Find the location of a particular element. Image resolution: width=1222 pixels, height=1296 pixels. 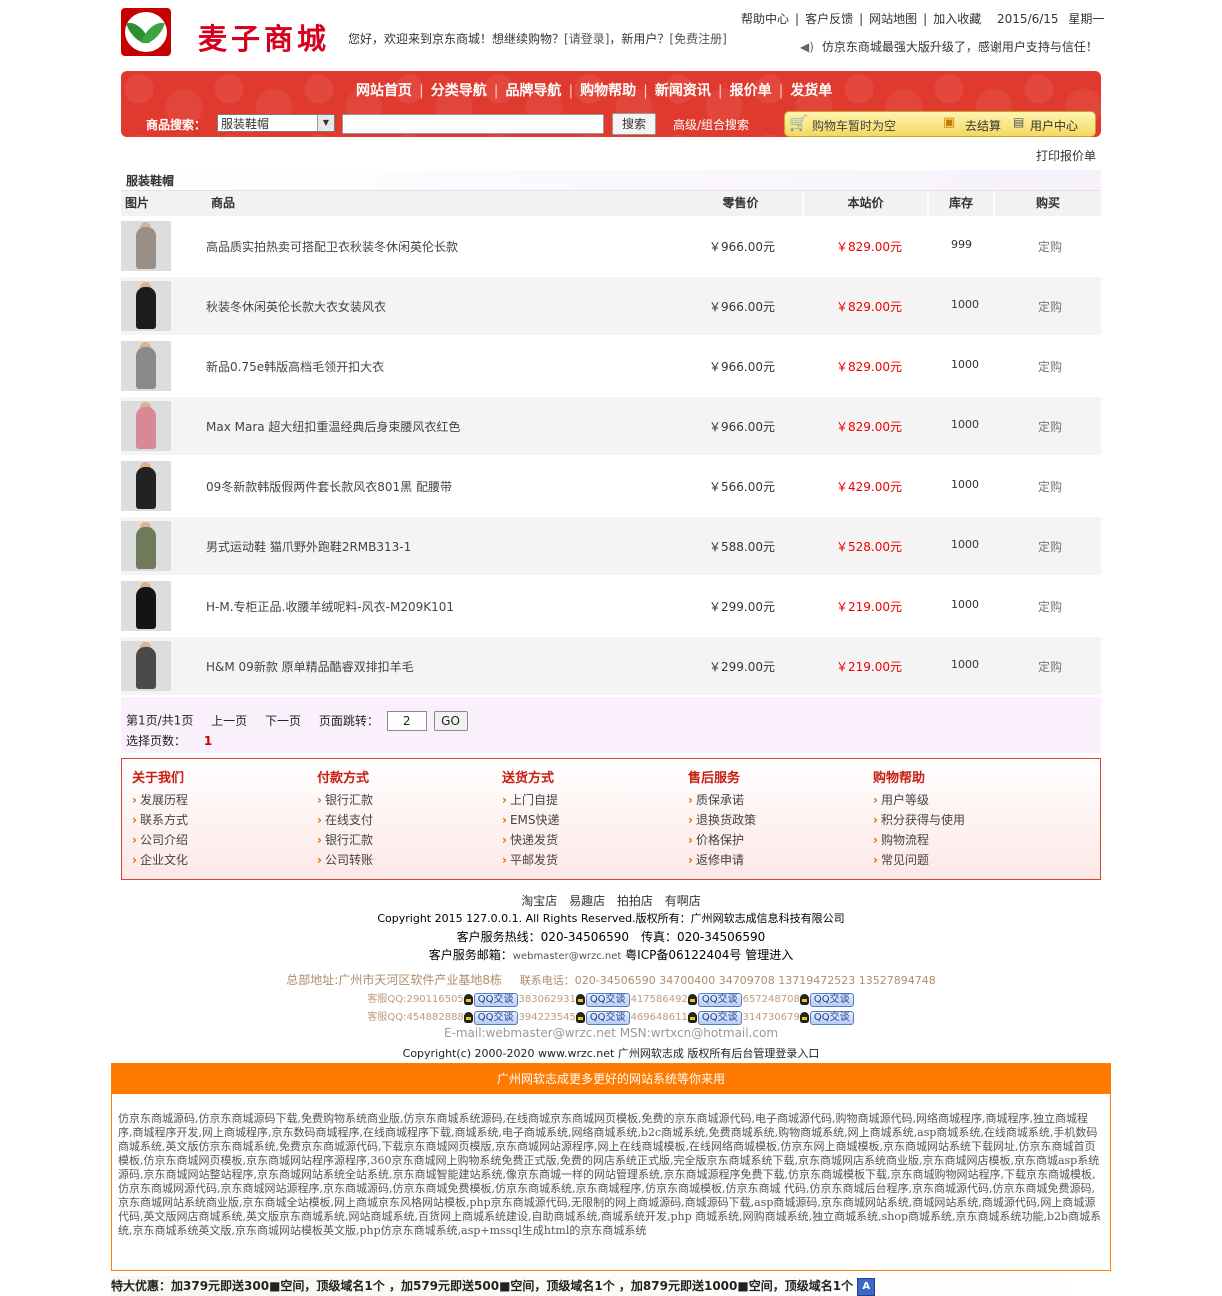

help-link: › 上门自提 is located at coordinates (531, 800).